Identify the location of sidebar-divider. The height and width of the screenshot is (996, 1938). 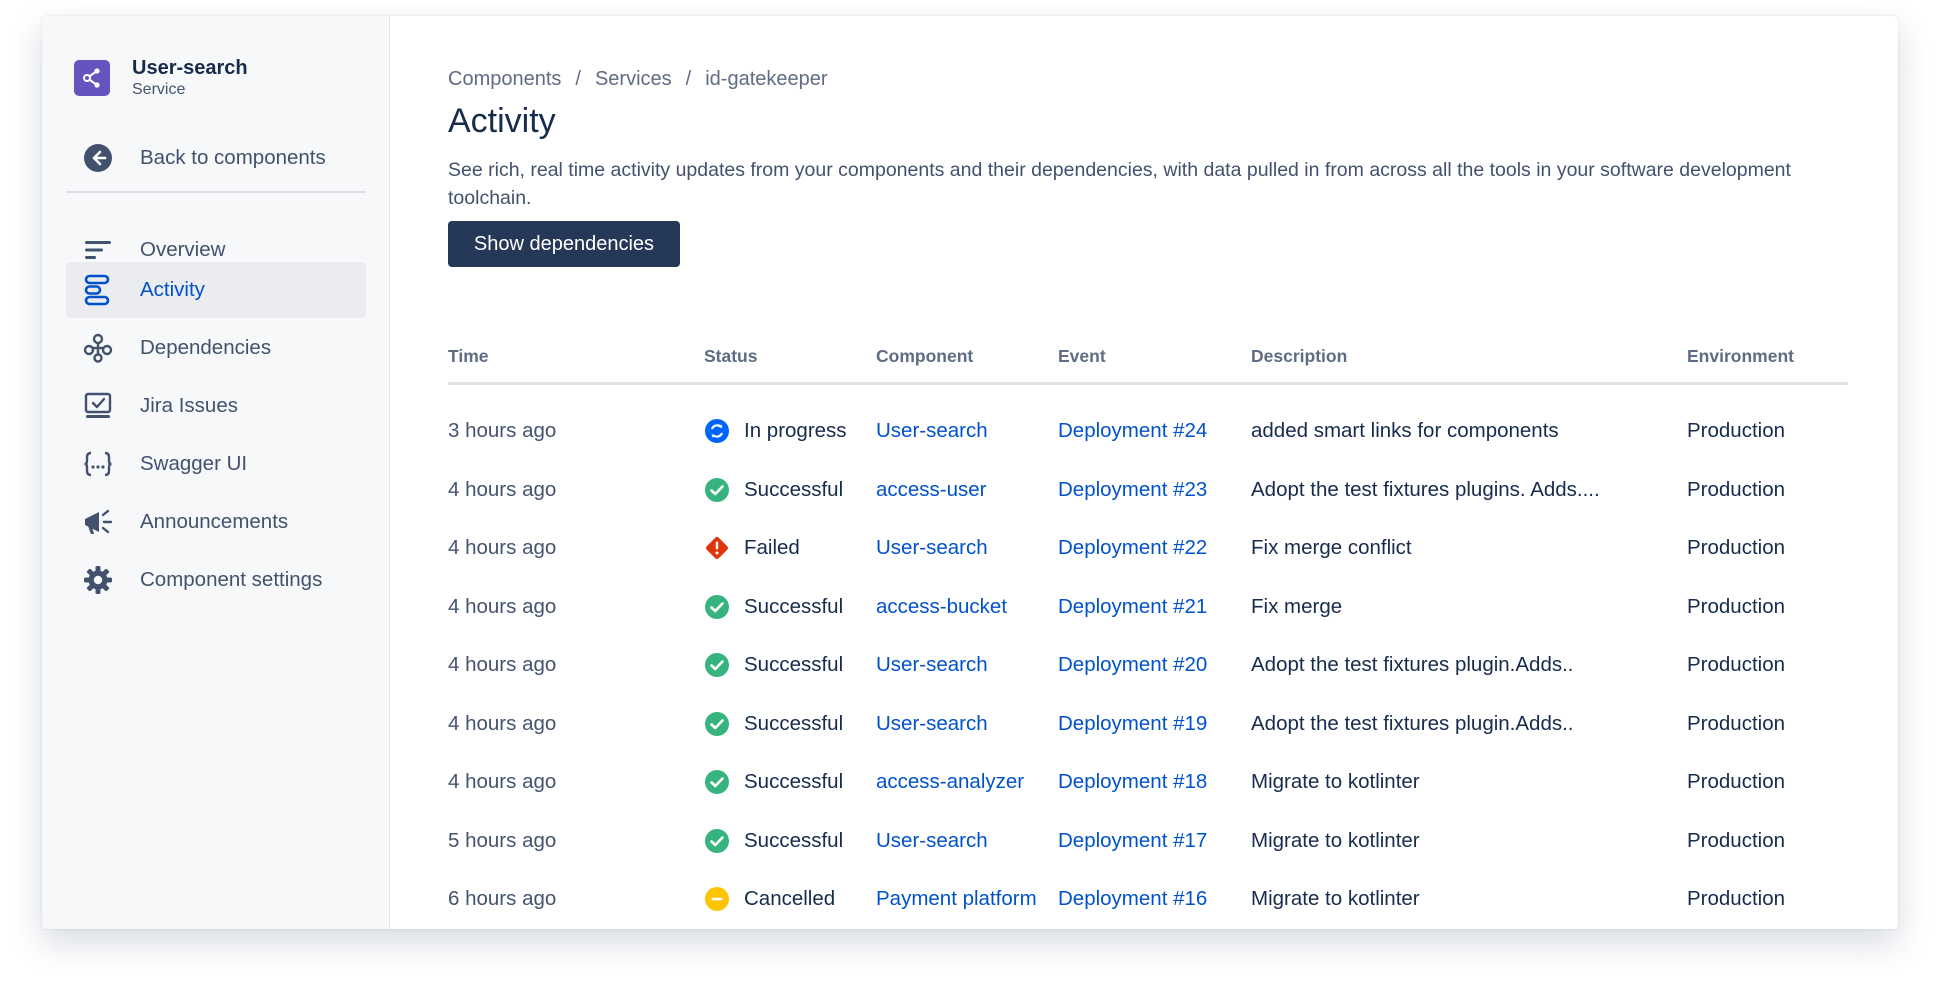
(216, 192).